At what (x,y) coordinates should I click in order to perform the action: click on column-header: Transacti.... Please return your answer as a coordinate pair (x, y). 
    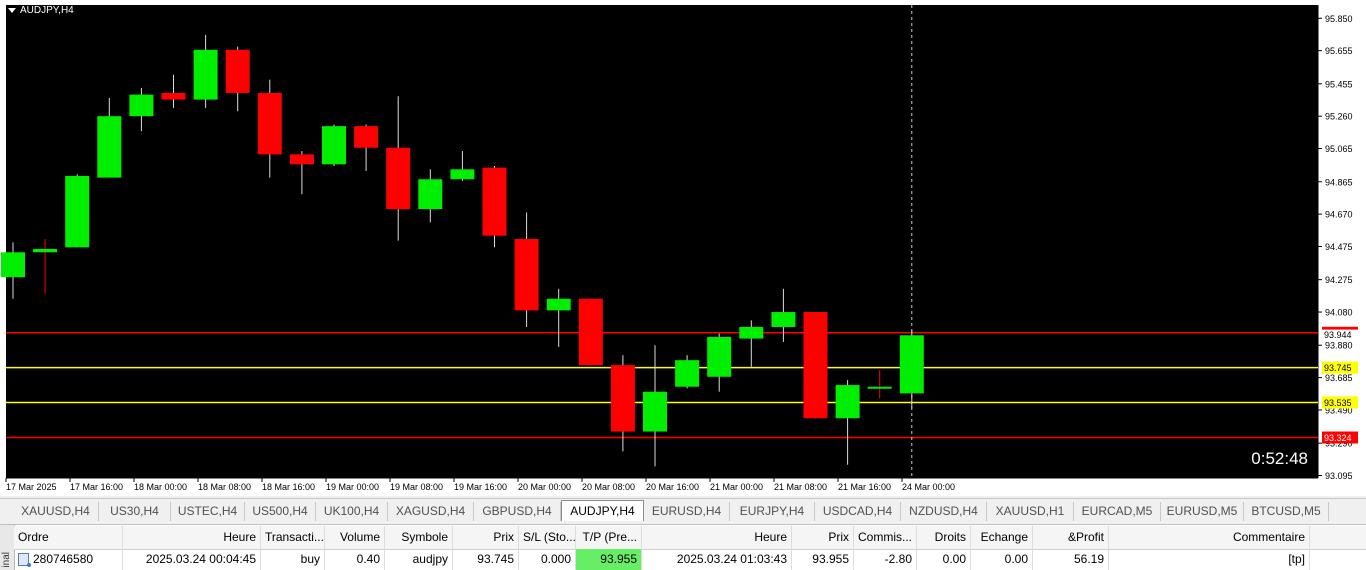
    Looking at the image, I should click on (293, 537).